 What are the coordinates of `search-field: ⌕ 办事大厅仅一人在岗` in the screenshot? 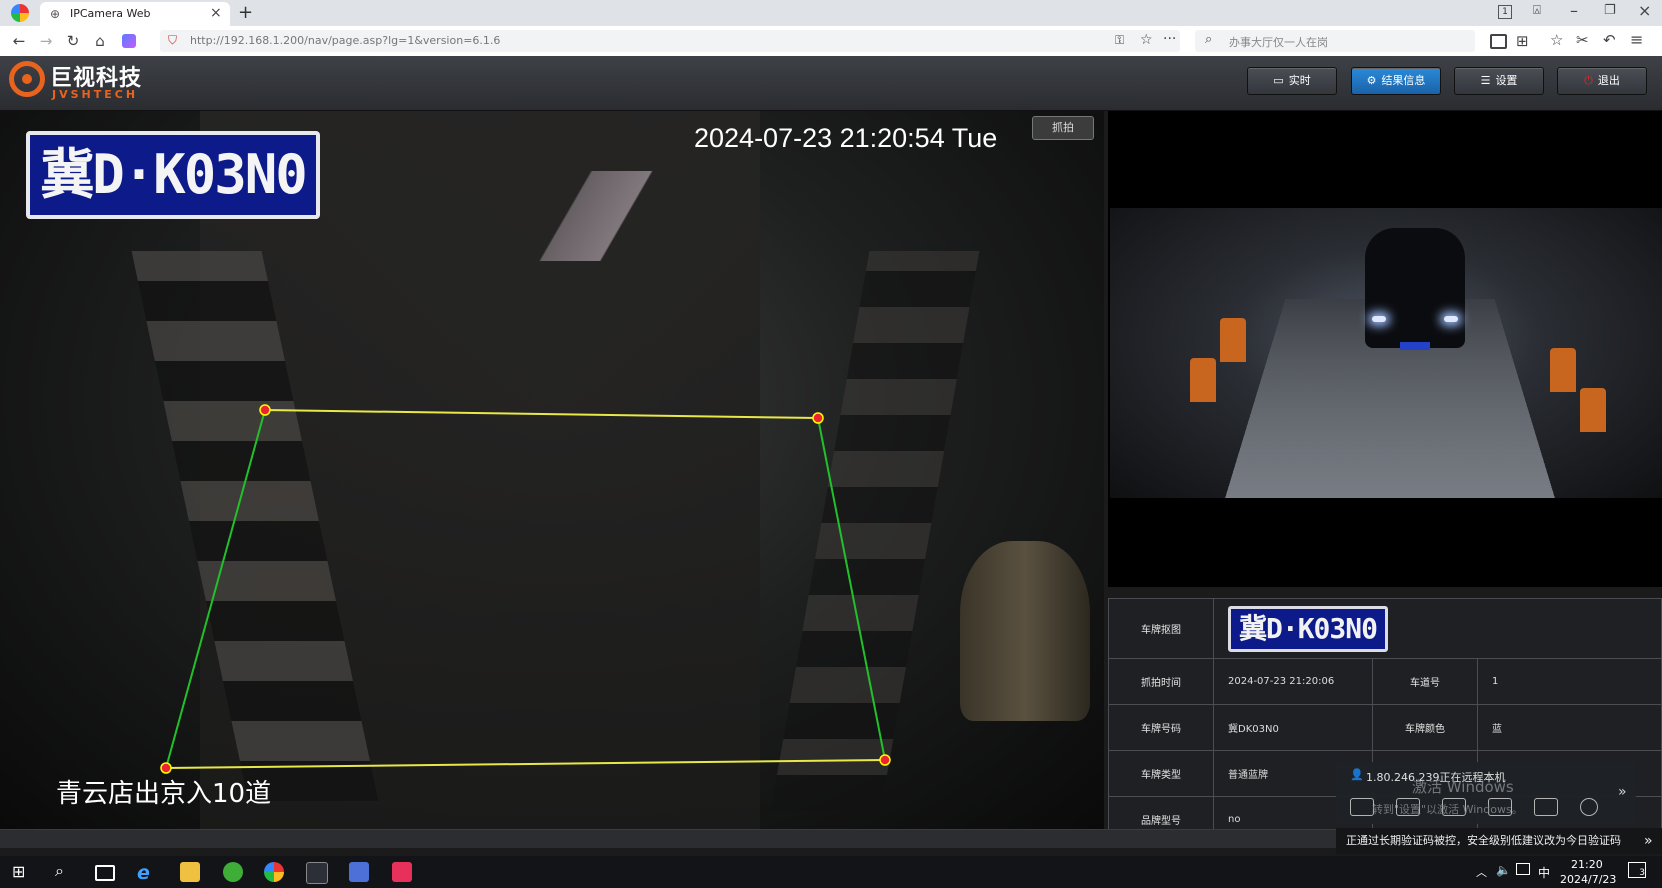 It's located at (1335, 41).